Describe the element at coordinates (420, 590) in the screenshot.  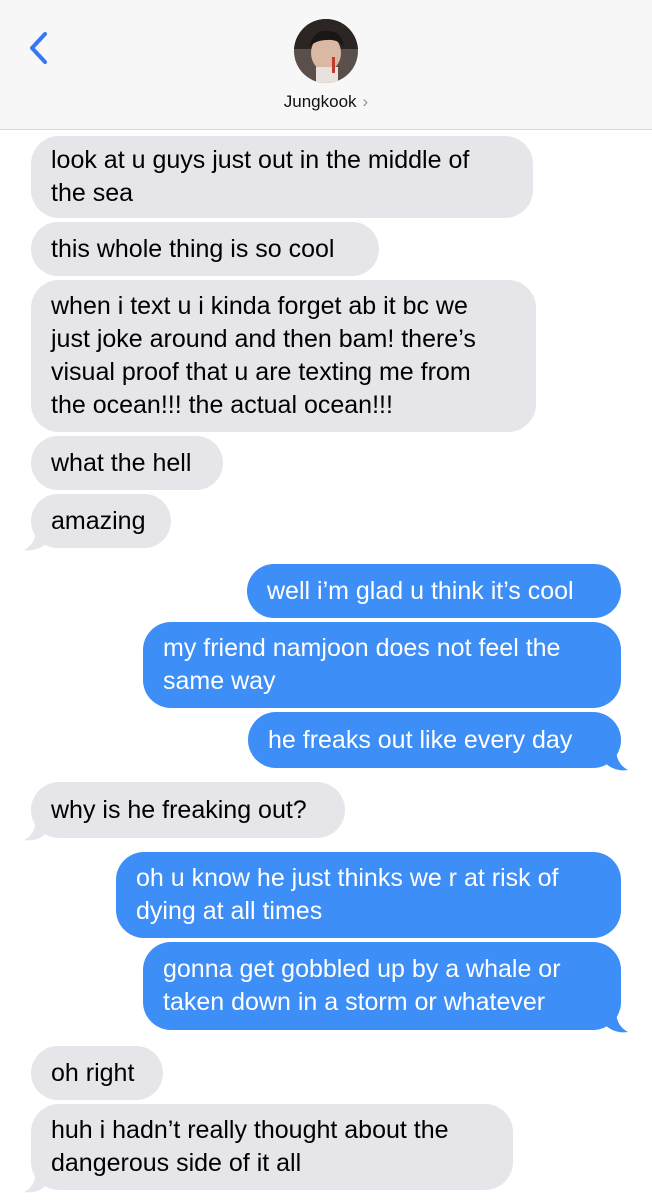
I see `message-line: well i’m glad u think it’s cool` at that location.